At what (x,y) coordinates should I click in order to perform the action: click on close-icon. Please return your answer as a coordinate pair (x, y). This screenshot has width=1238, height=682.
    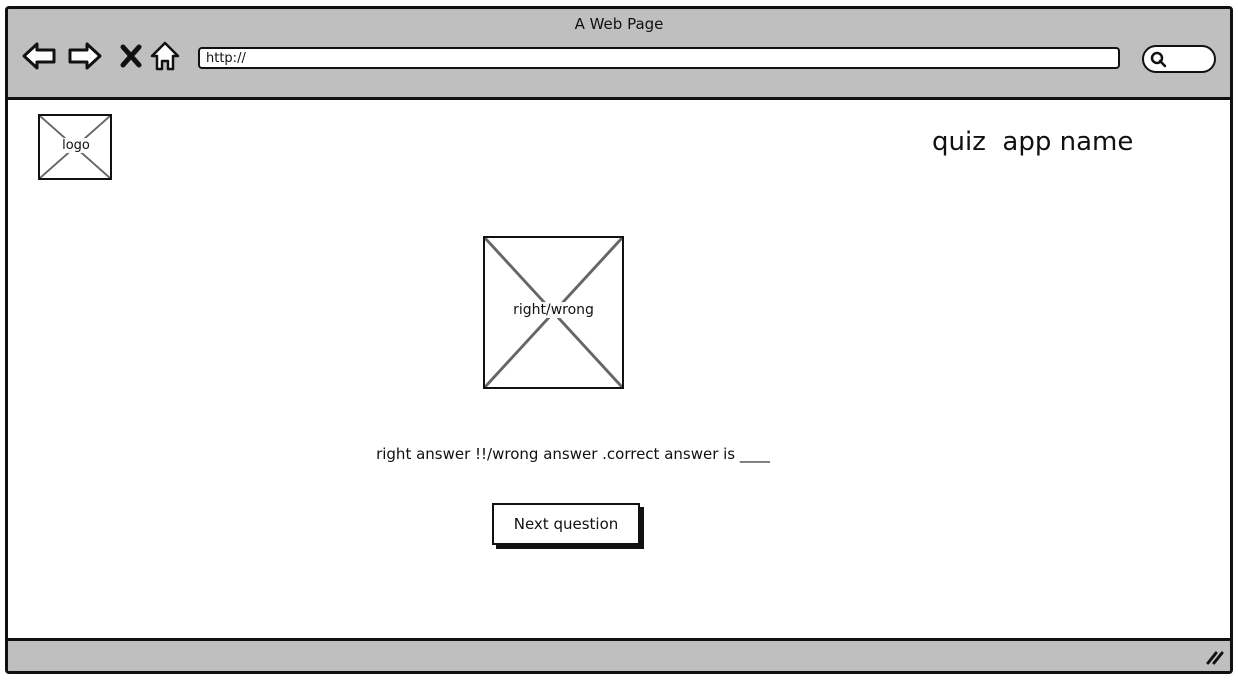
    Looking at the image, I should click on (131, 56).